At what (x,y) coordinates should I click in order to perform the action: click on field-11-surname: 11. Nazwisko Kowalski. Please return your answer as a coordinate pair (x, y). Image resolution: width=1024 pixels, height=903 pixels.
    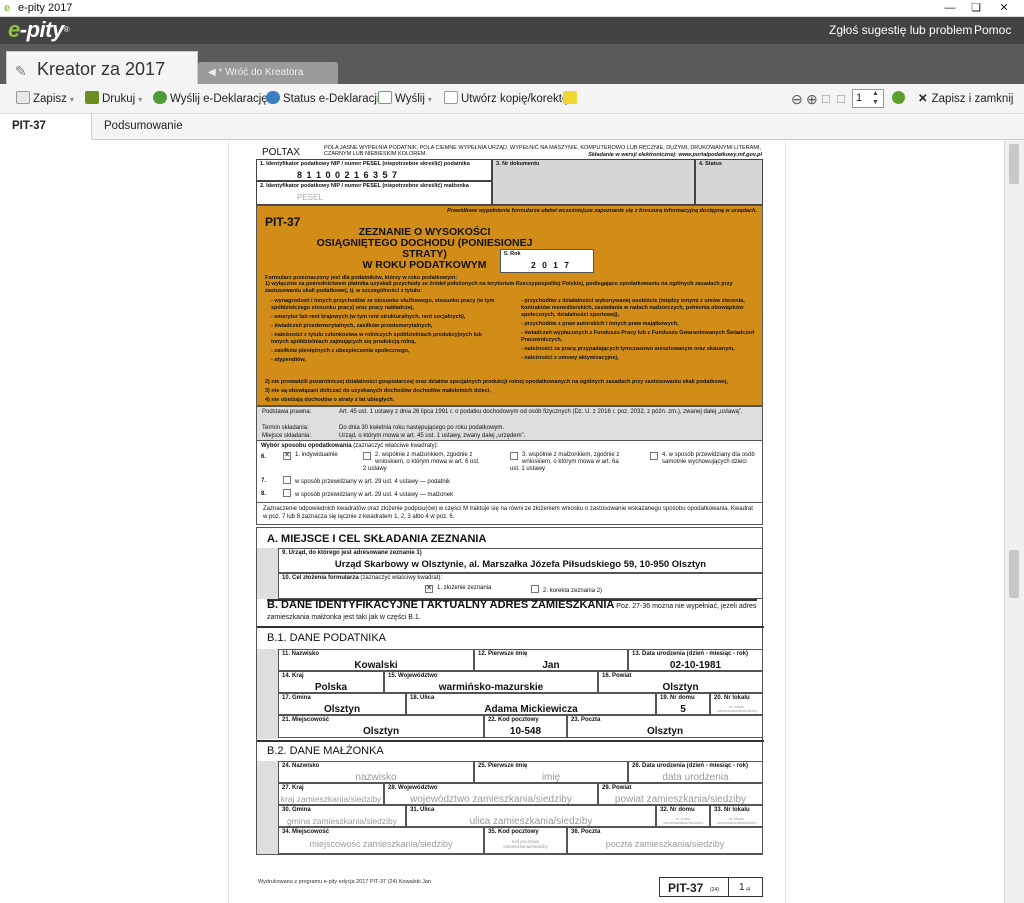
    Looking at the image, I should click on (376, 660).